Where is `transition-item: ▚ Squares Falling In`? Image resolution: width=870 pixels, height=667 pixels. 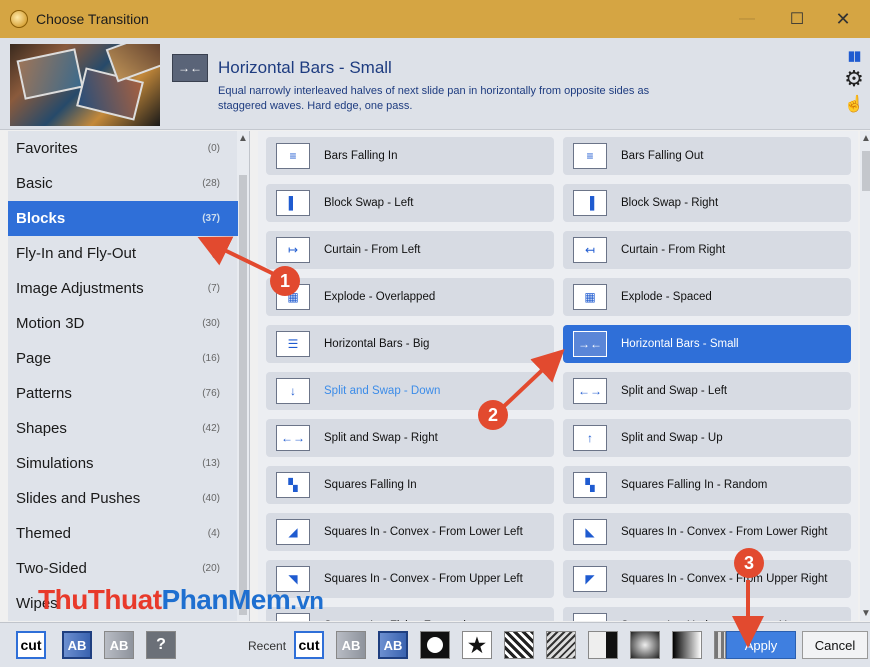
transition-item: ▚ Squares Falling In is located at coordinates (410, 485).